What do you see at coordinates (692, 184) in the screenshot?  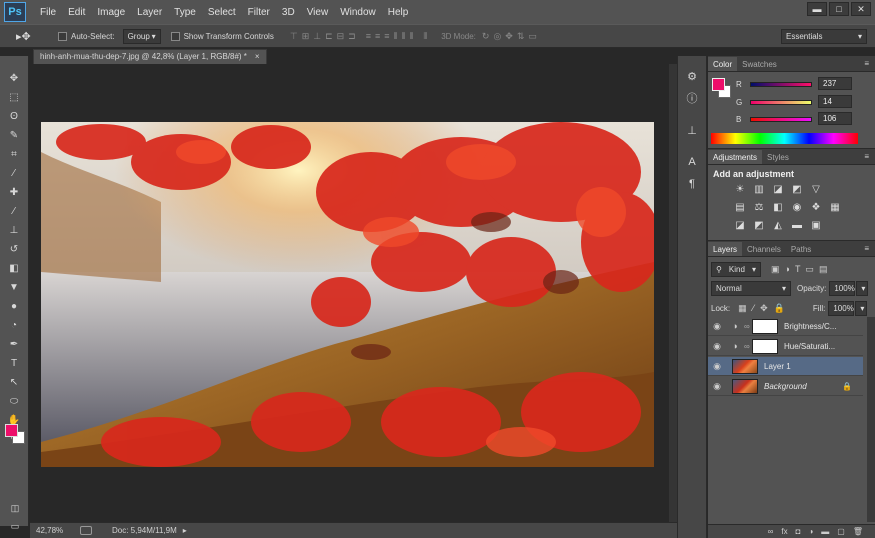 I see `paragraph-icon: ¶` at bounding box center [692, 184].